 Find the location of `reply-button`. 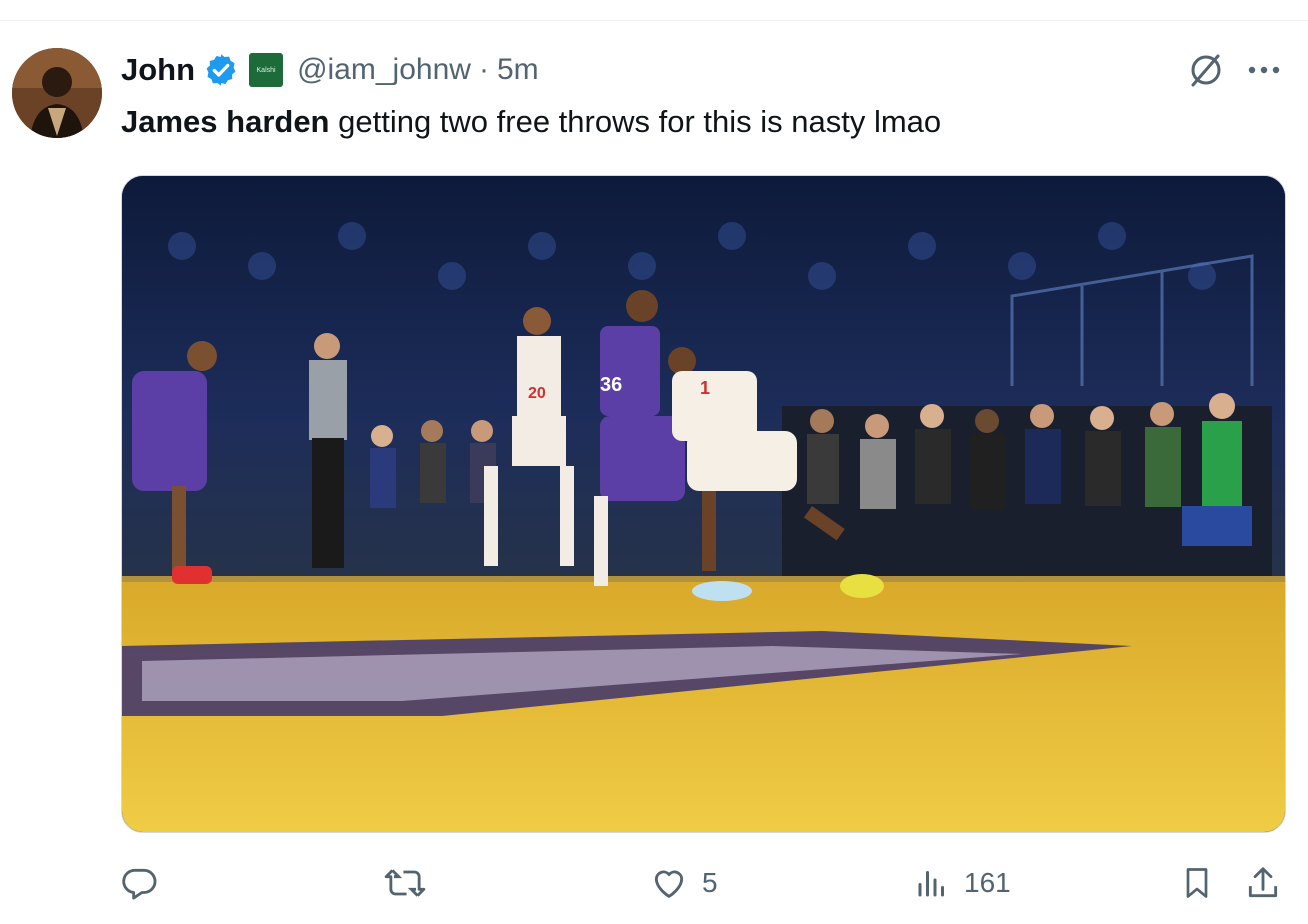

reply-button is located at coordinates (147, 883).